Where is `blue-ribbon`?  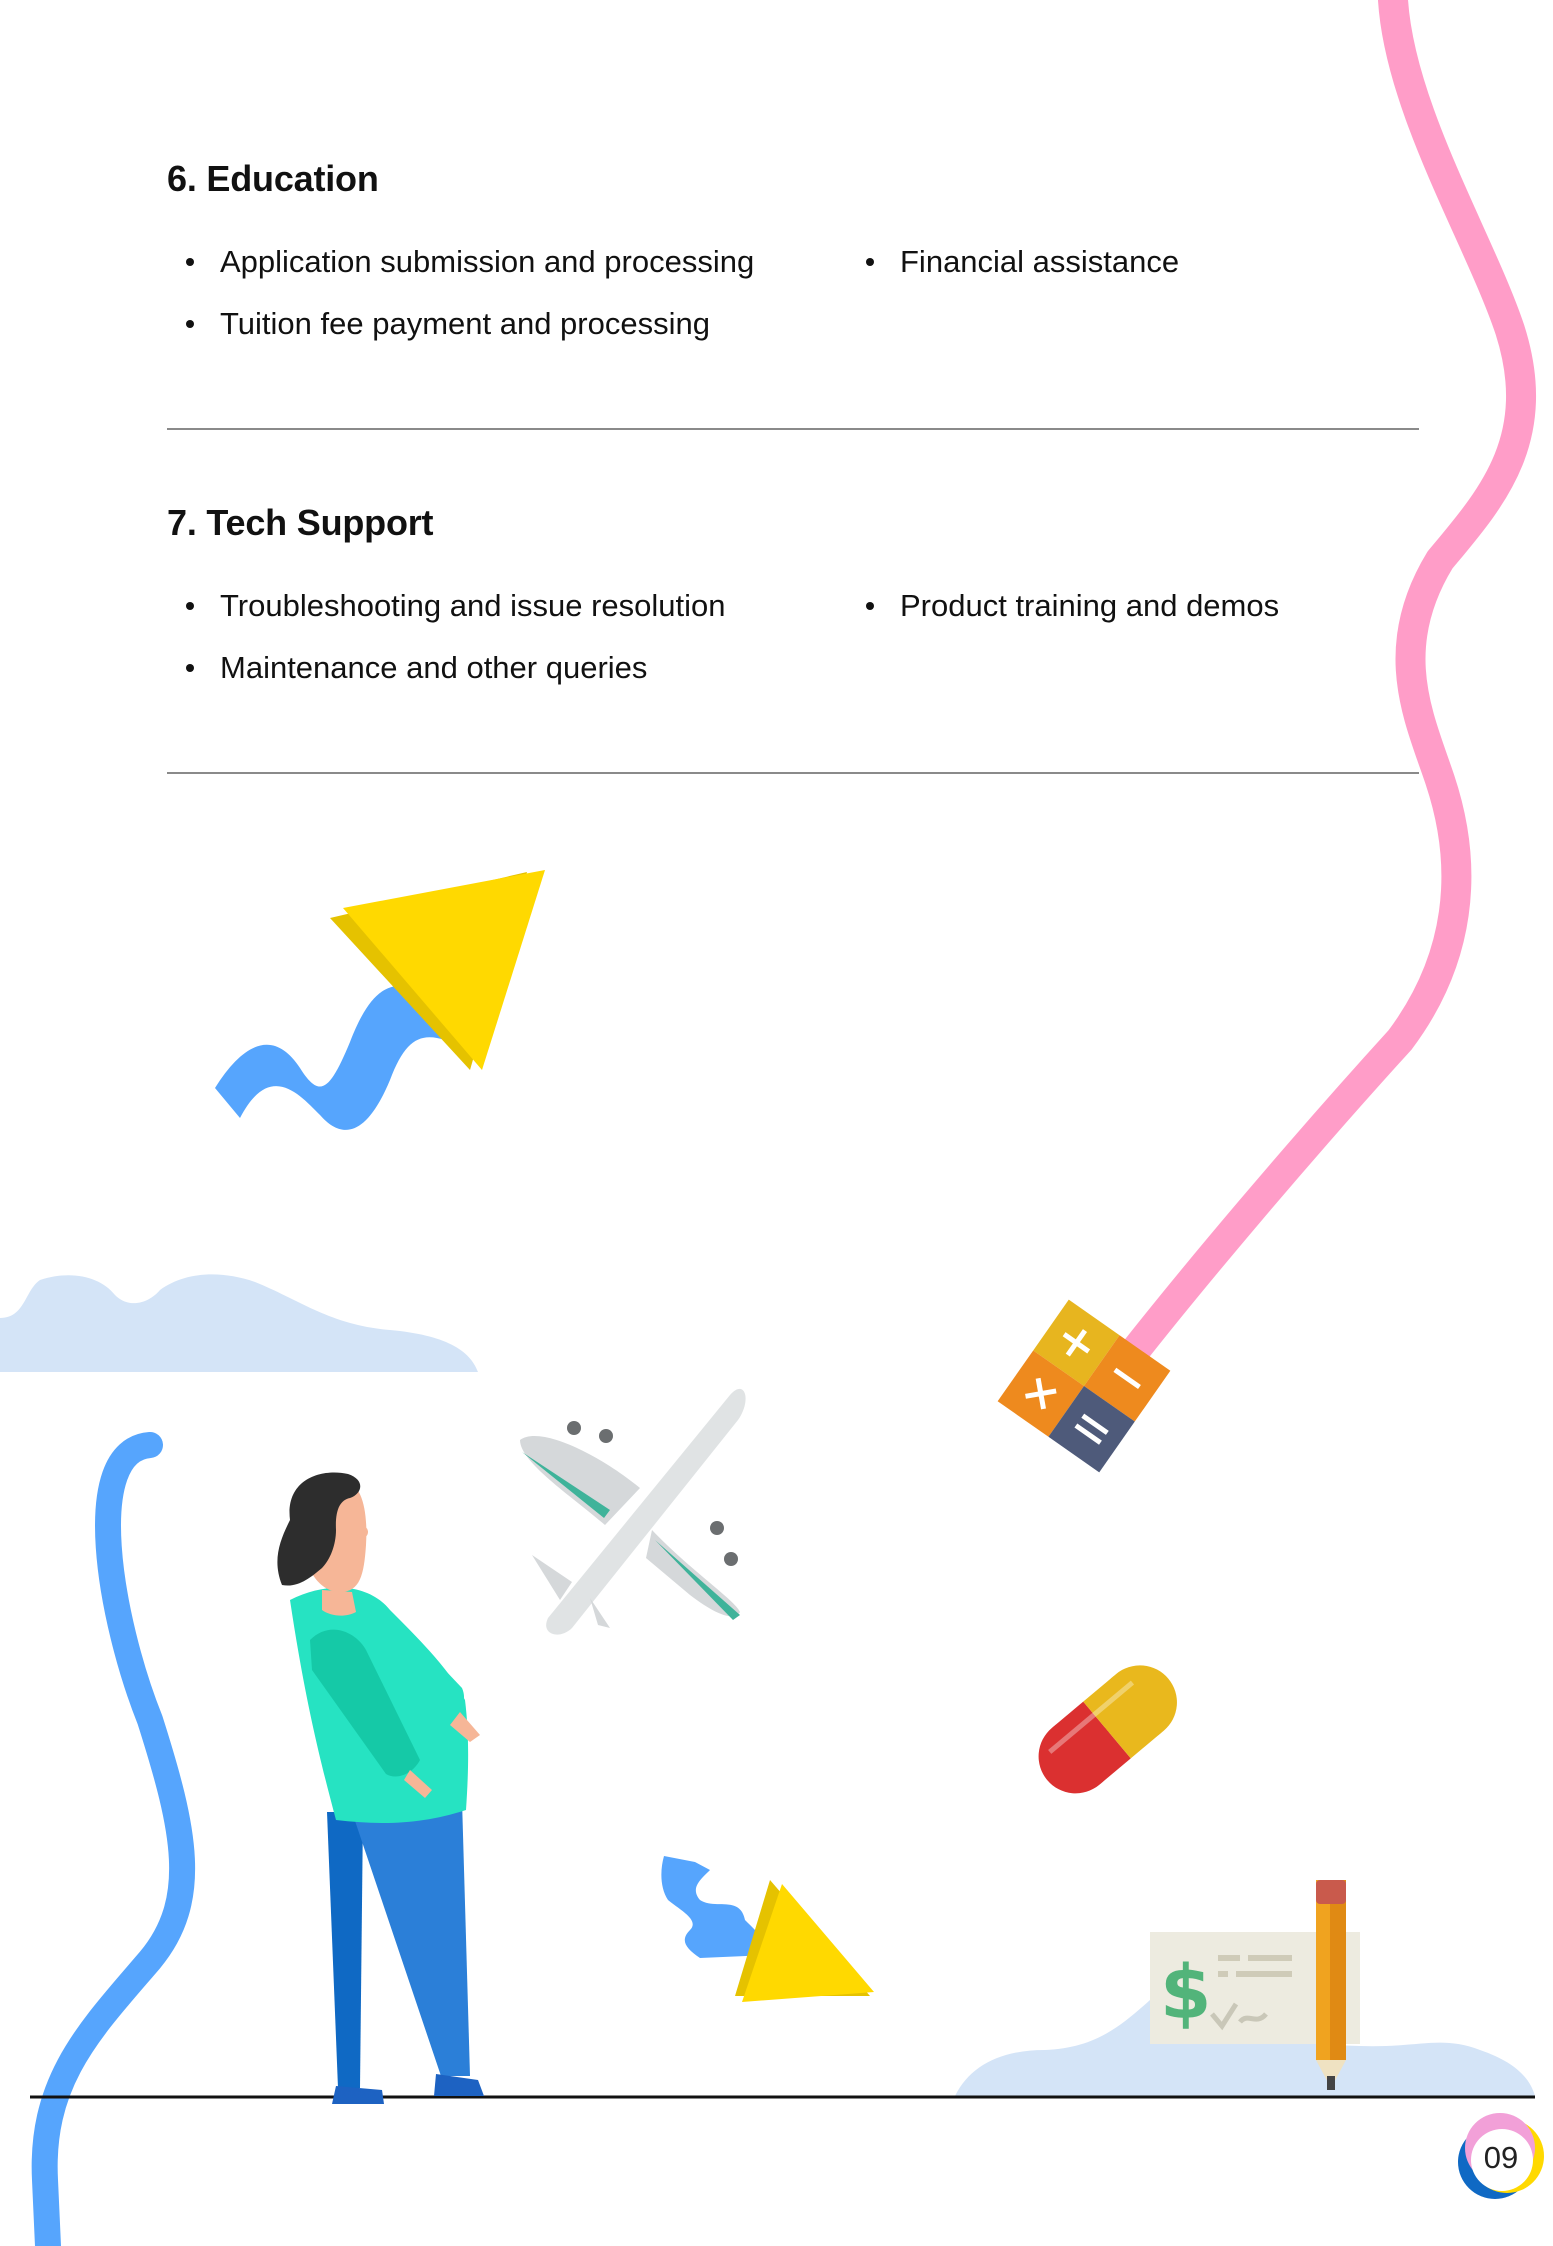 blue-ribbon is located at coordinates (113, 1839).